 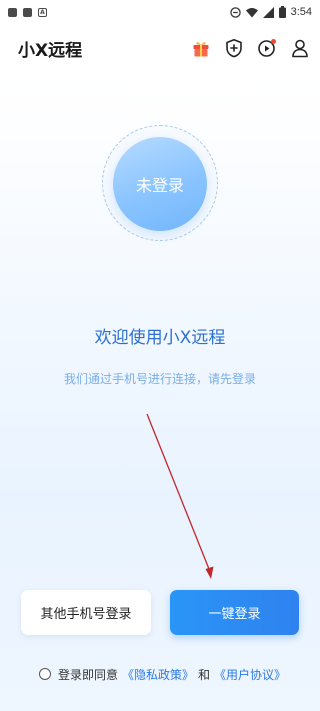 I want to click on status-bar: A 3:54, so click(x=160, y=12).